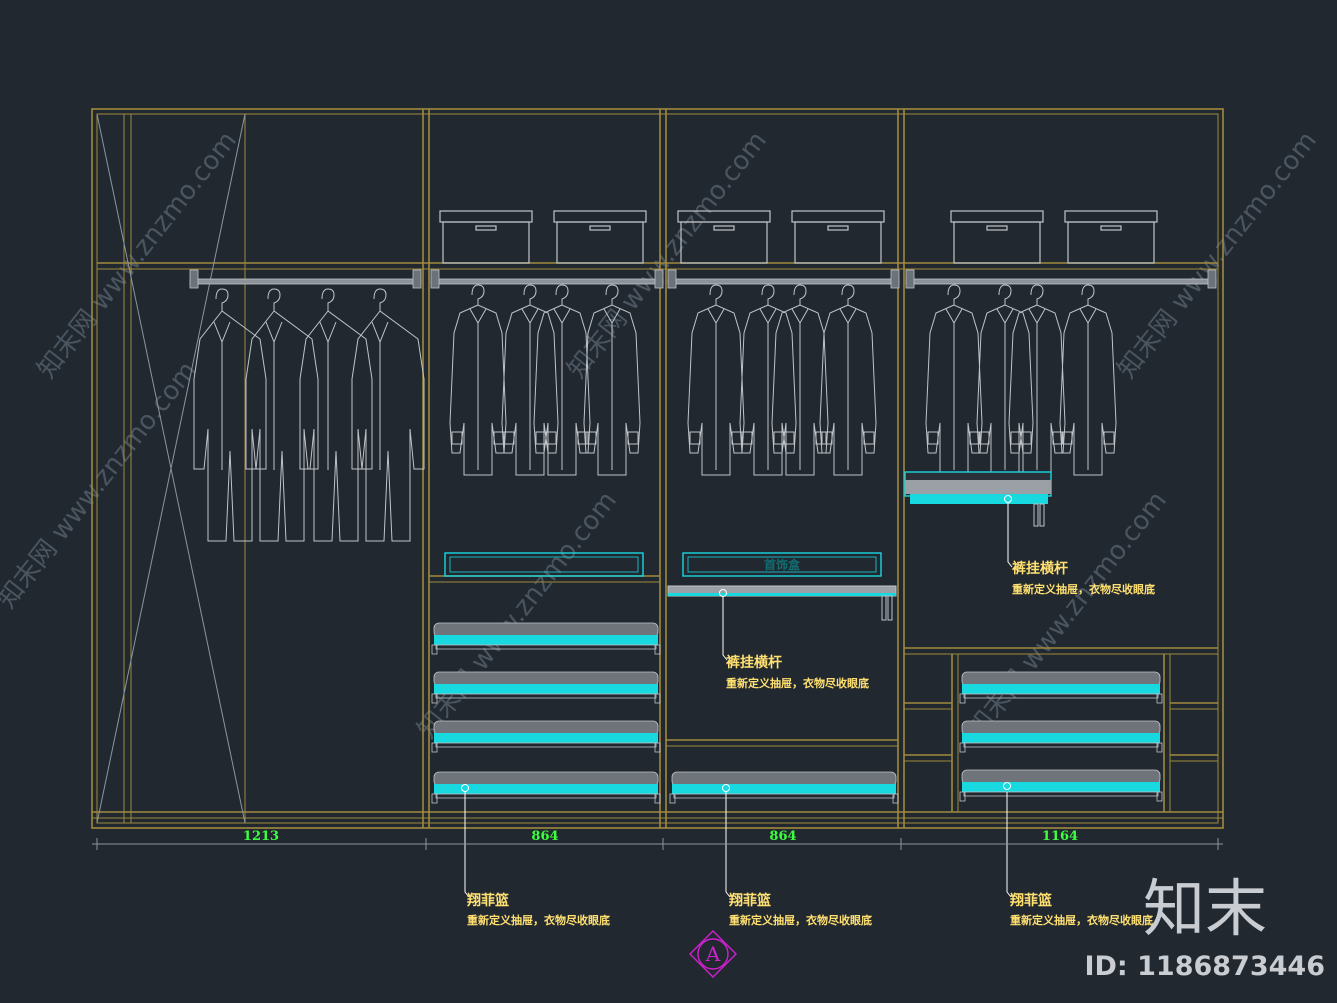  What do you see at coordinates (487, 900) in the screenshot?
I see `note-basket-bay2-title: 翔菲篮` at bounding box center [487, 900].